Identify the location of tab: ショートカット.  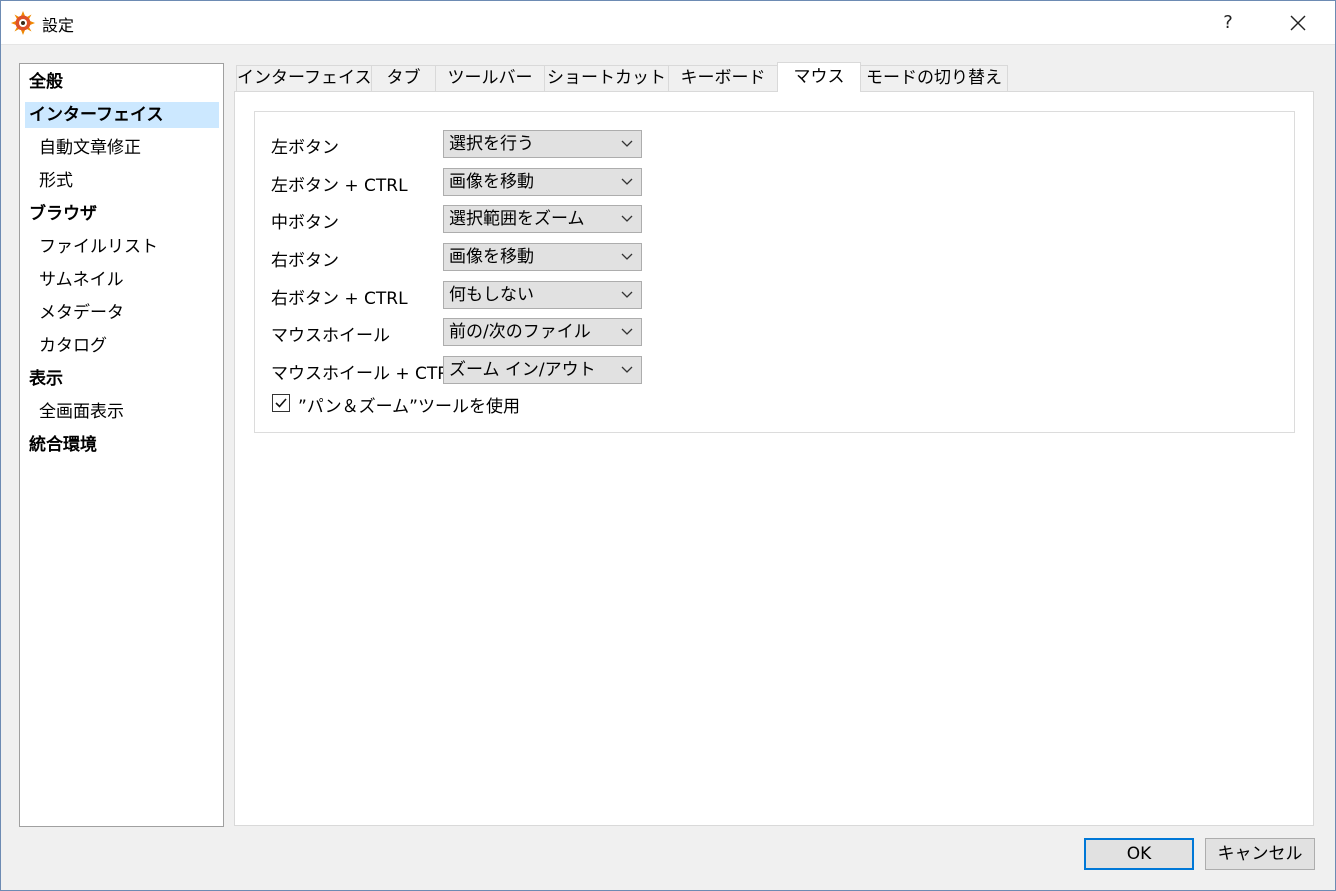
(606, 78).